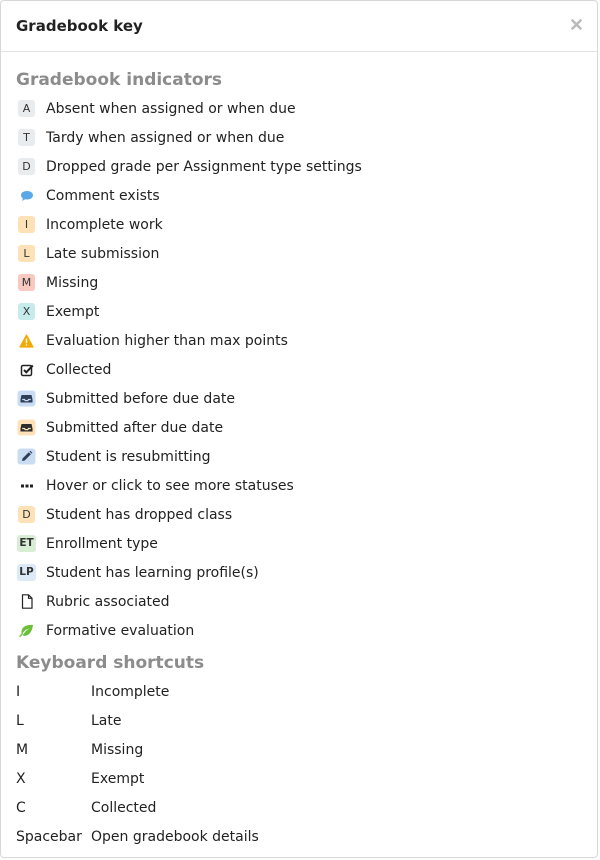  I want to click on shortcuts-title: Keyboard shortcuts, so click(110, 663).